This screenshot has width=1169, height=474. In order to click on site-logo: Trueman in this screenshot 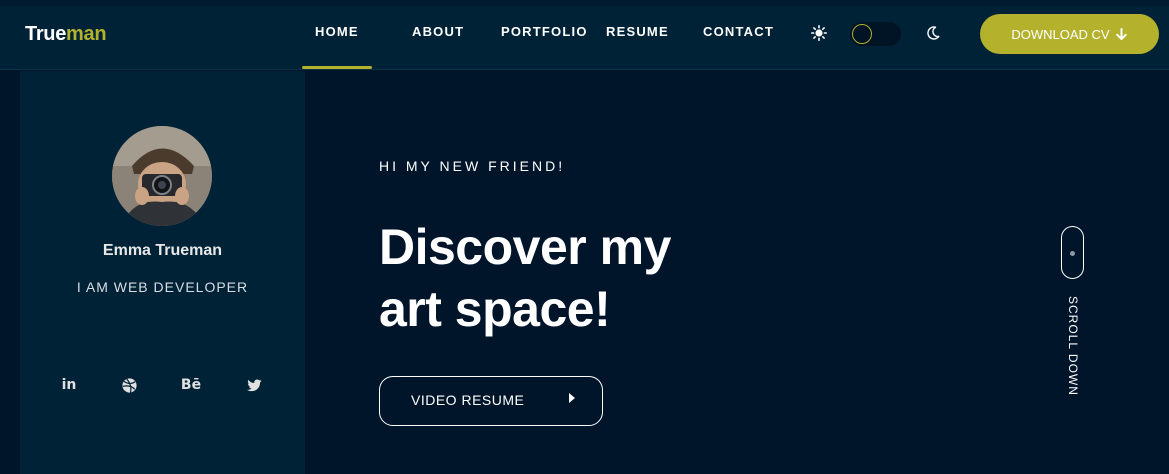, I will do `click(66, 34)`.